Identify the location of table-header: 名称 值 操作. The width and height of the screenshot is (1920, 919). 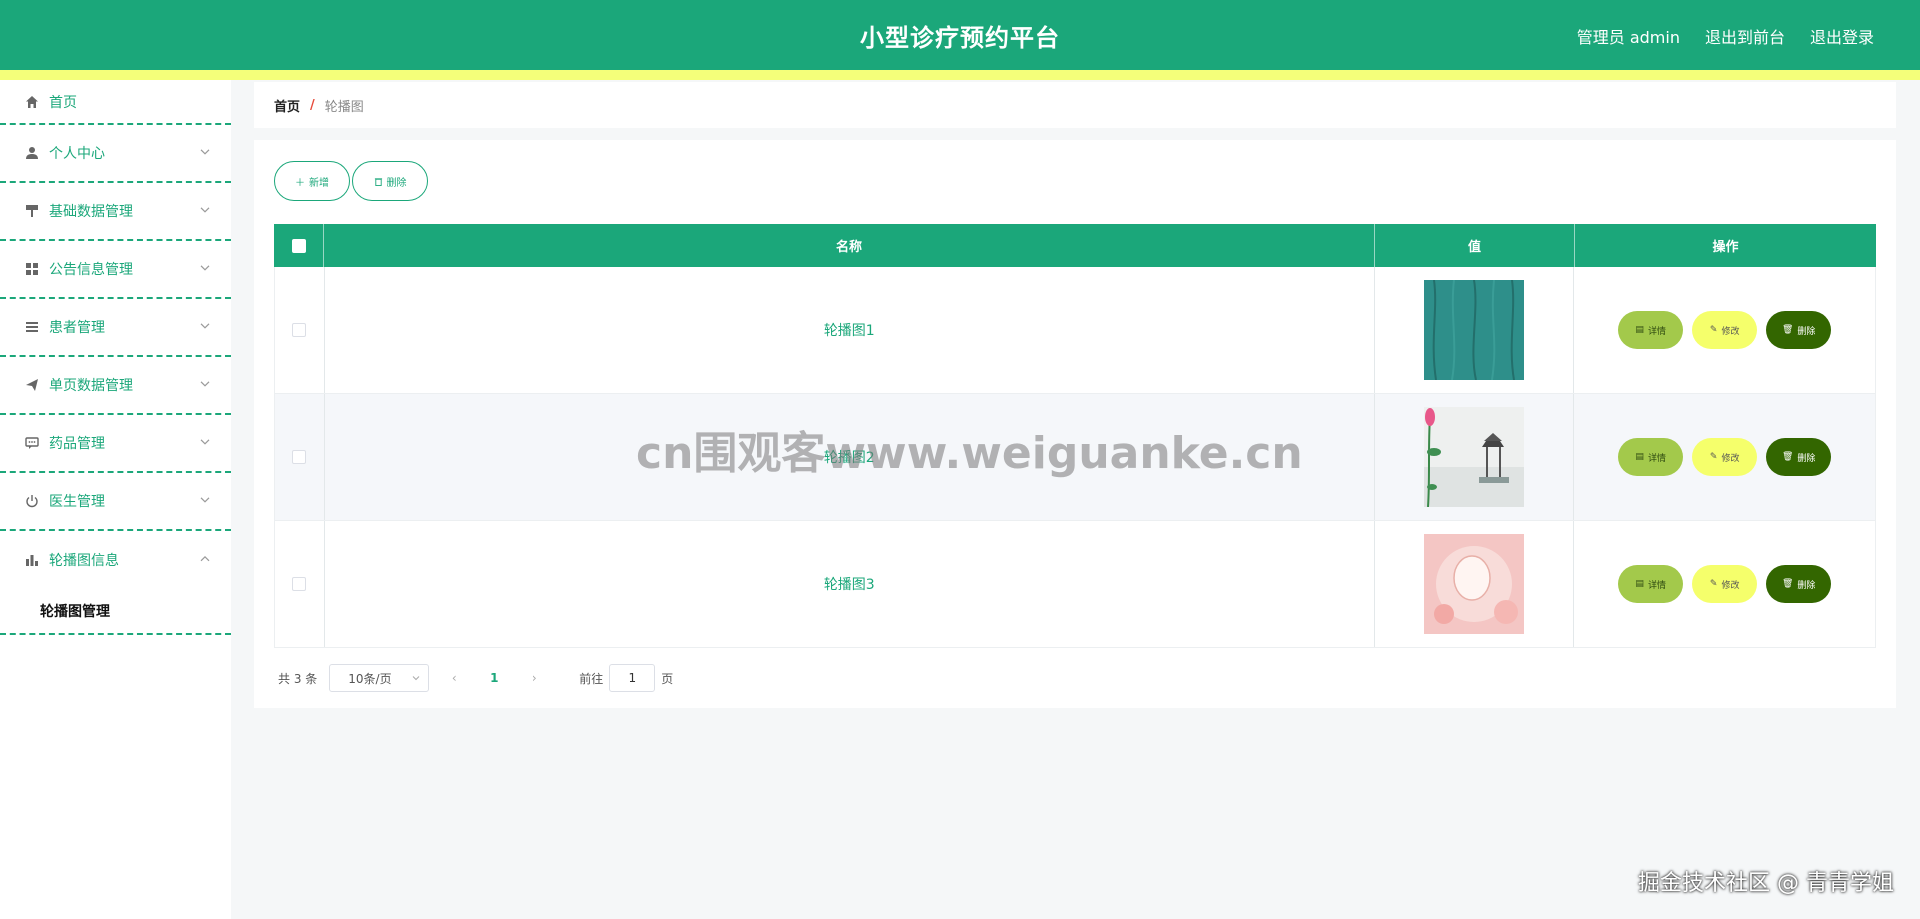
(1075, 245).